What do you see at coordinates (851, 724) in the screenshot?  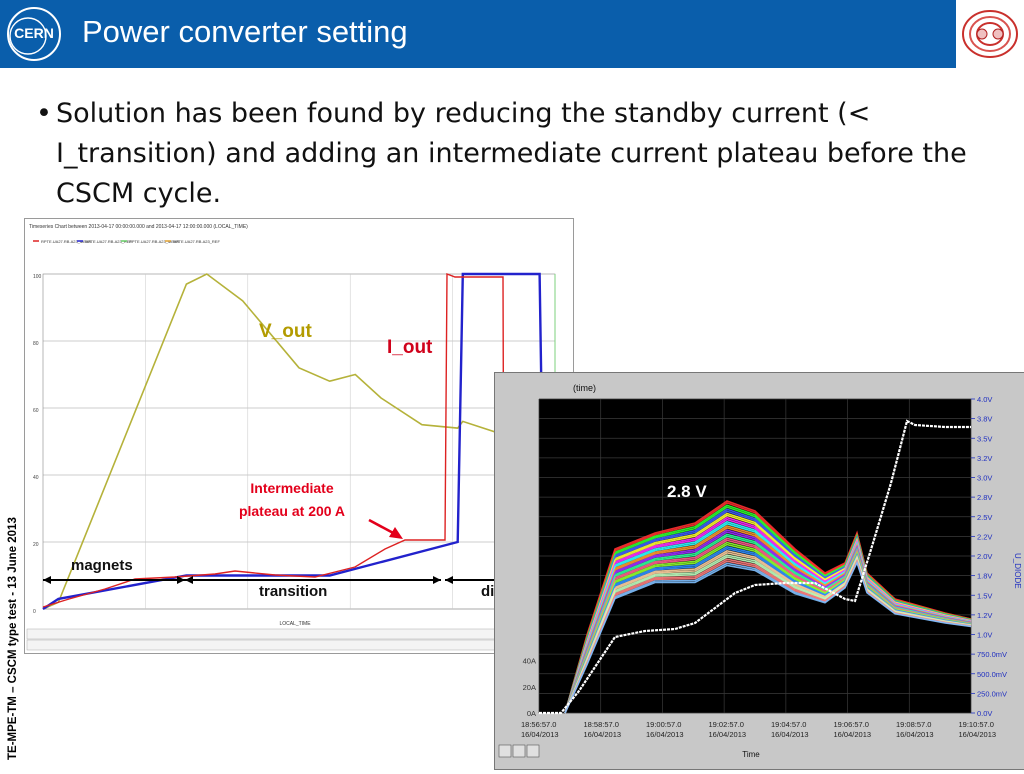 I see `scope-x-tick-time: 19:06:57.0` at bounding box center [851, 724].